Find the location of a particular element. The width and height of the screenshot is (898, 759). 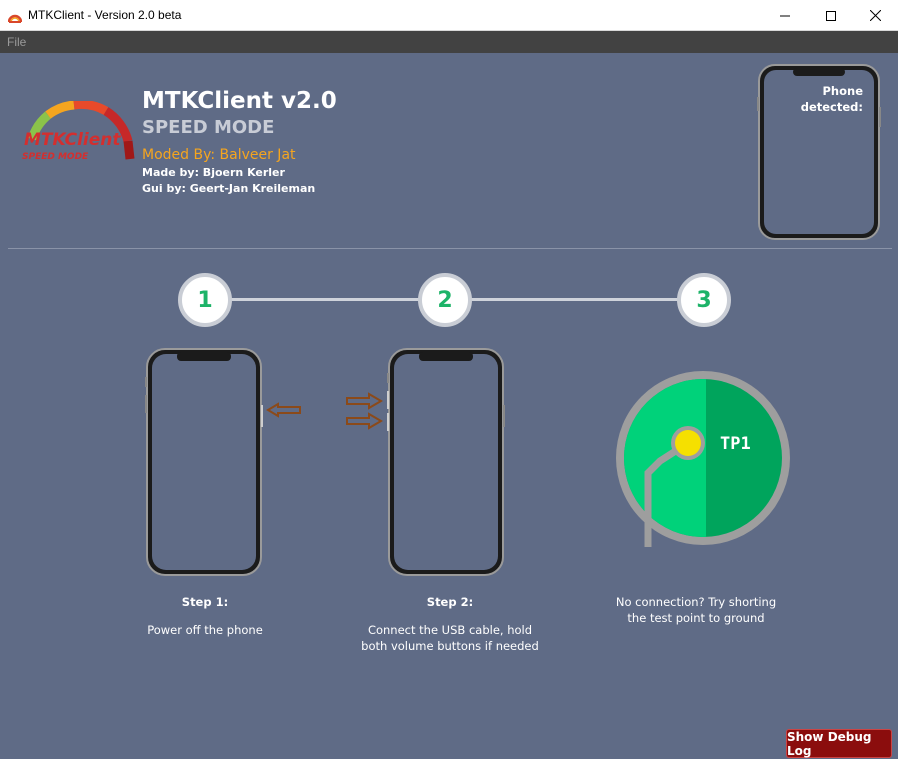

testpoint-label: TP1 is located at coordinates (735, 444).